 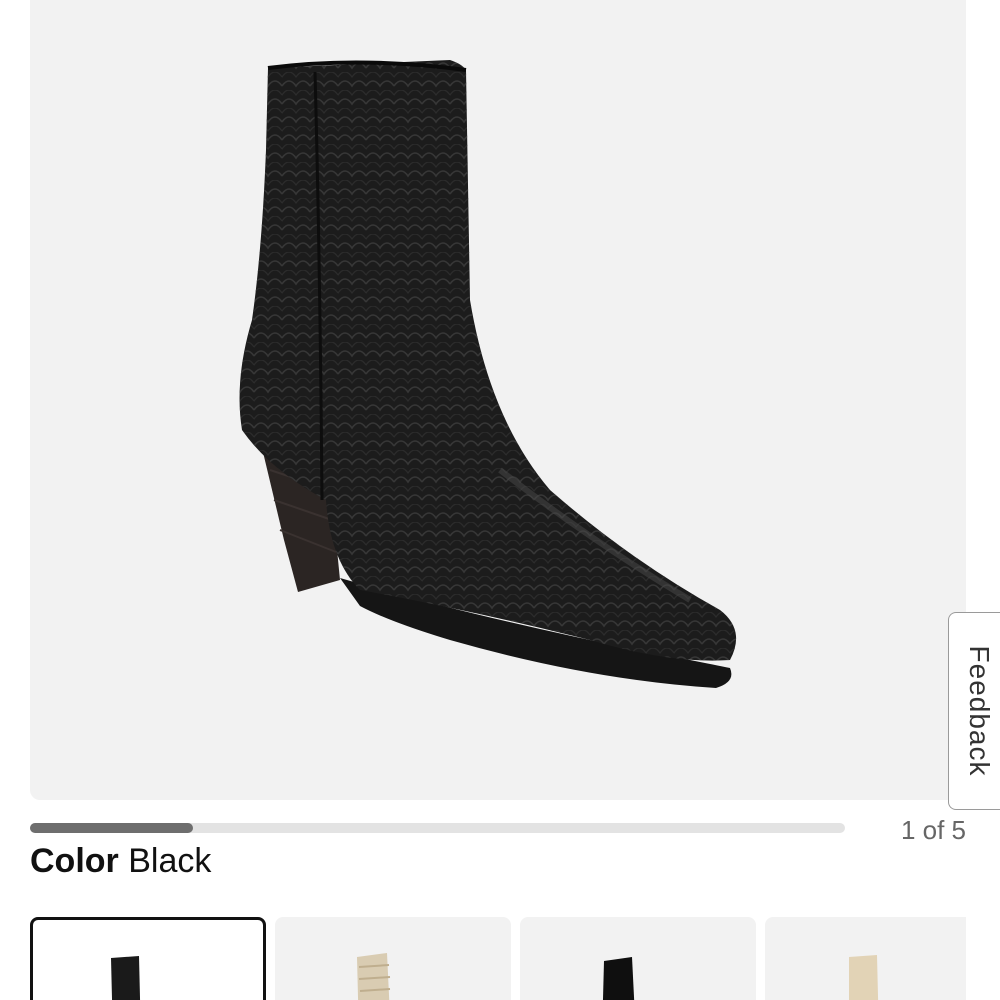 I want to click on swatch-black-smooth, so click(x=638, y=958).